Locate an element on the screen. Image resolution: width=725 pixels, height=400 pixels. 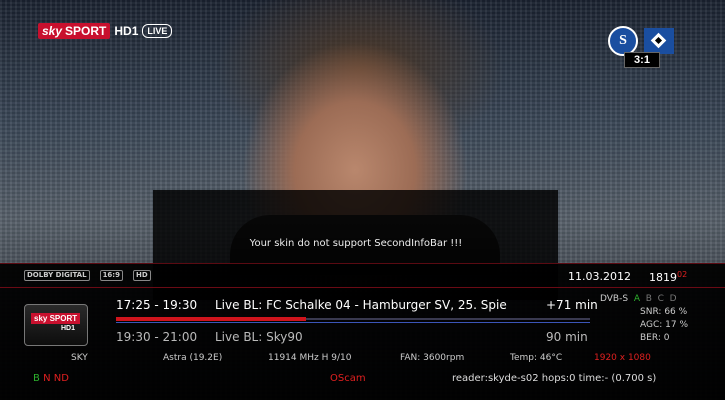
satellite: Astra (19.2E) is located at coordinates (193, 358).